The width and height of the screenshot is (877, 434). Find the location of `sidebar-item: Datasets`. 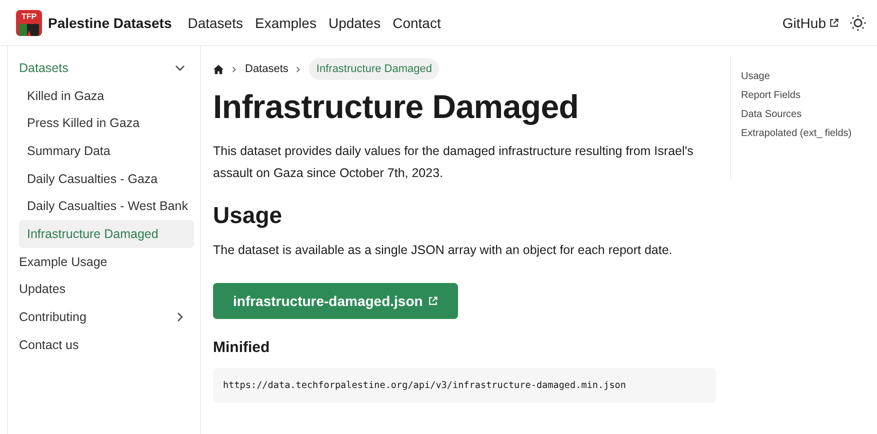

sidebar-item: Datasets is located at coordinates (106, 68).